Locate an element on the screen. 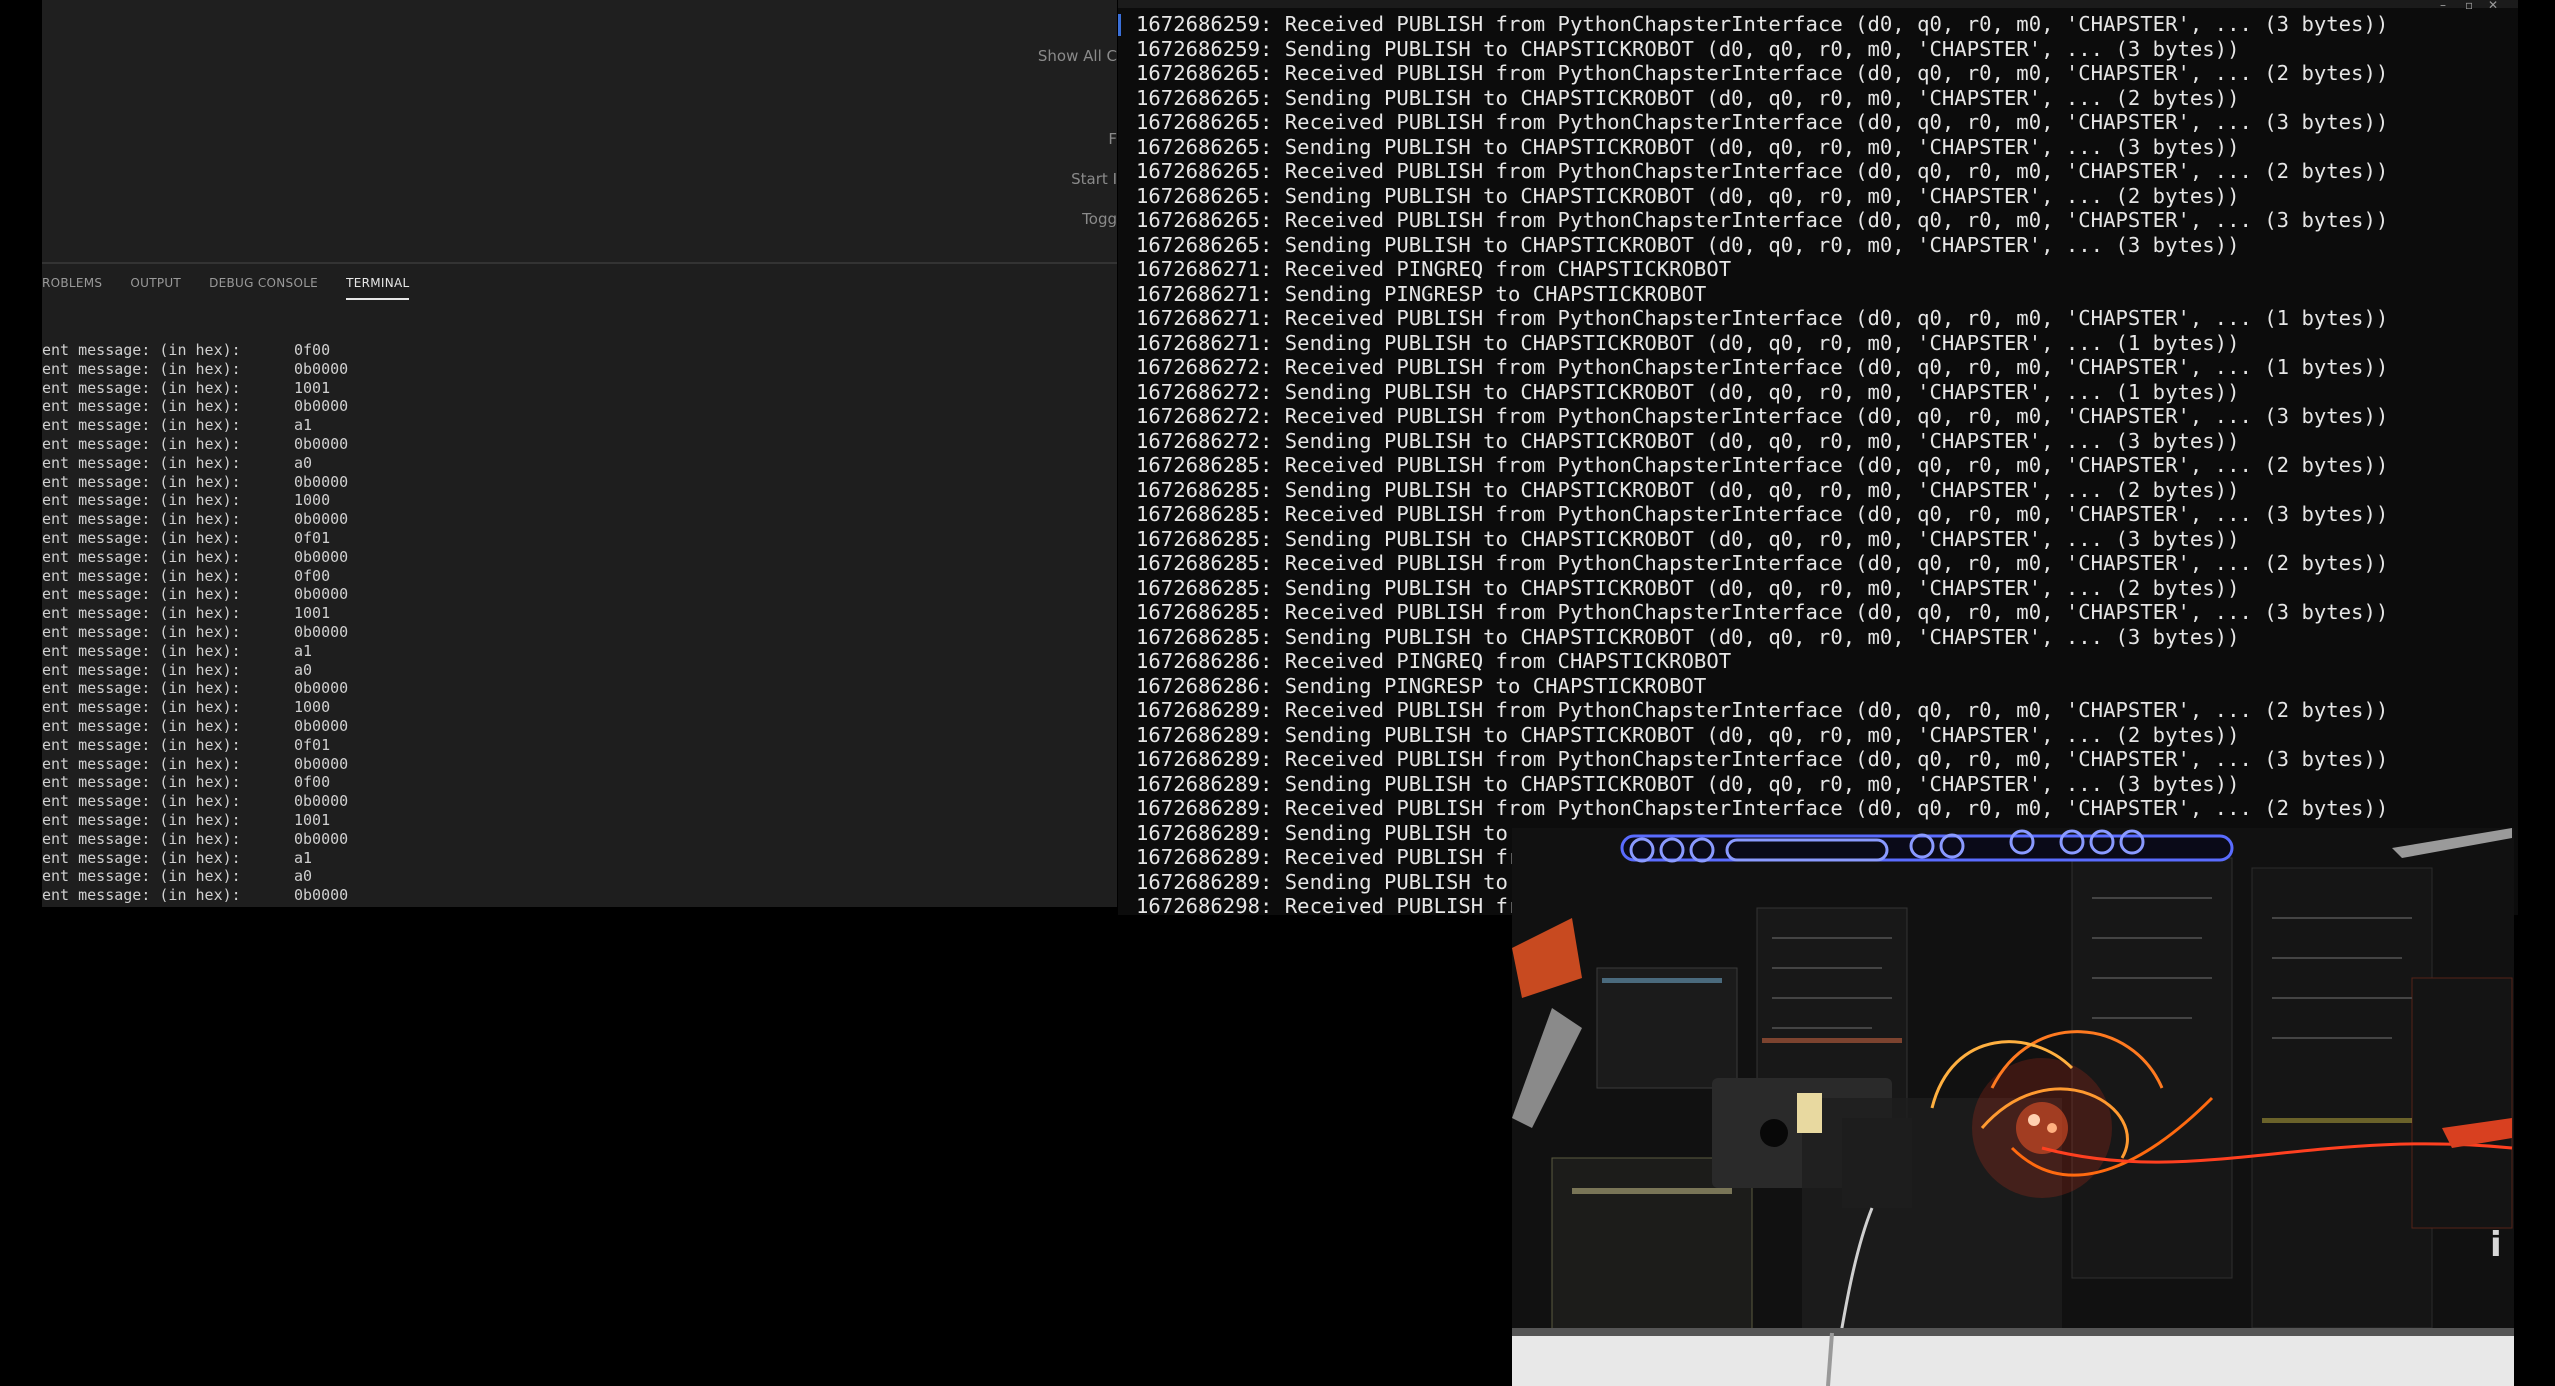  light-bar is located at coordinates (1927, 846).